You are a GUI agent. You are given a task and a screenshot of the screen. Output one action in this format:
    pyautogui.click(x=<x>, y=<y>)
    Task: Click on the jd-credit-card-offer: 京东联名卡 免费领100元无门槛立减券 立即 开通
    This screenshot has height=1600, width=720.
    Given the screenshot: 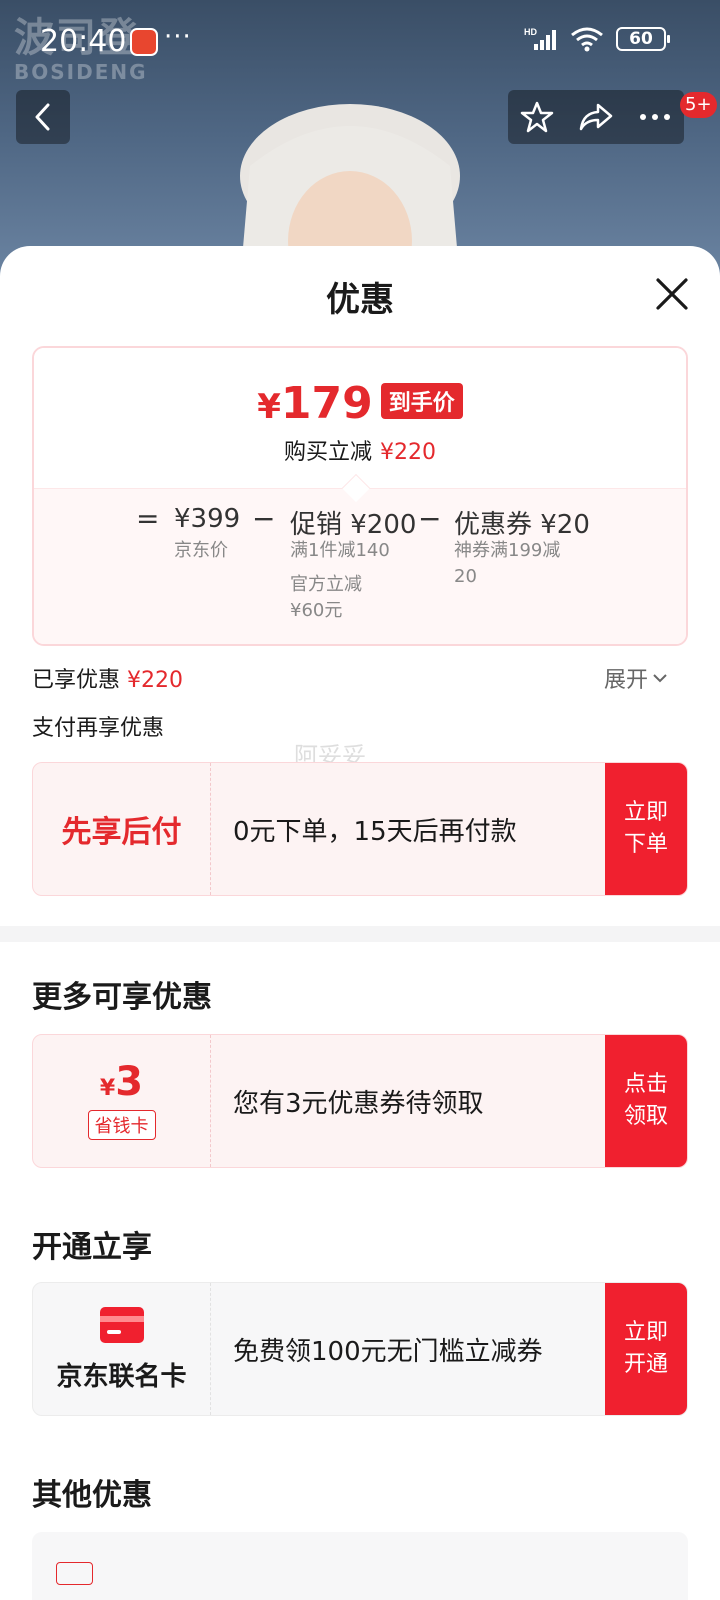 What is the action you would take?
    pyautogui.click(x=360, y=1349)
    